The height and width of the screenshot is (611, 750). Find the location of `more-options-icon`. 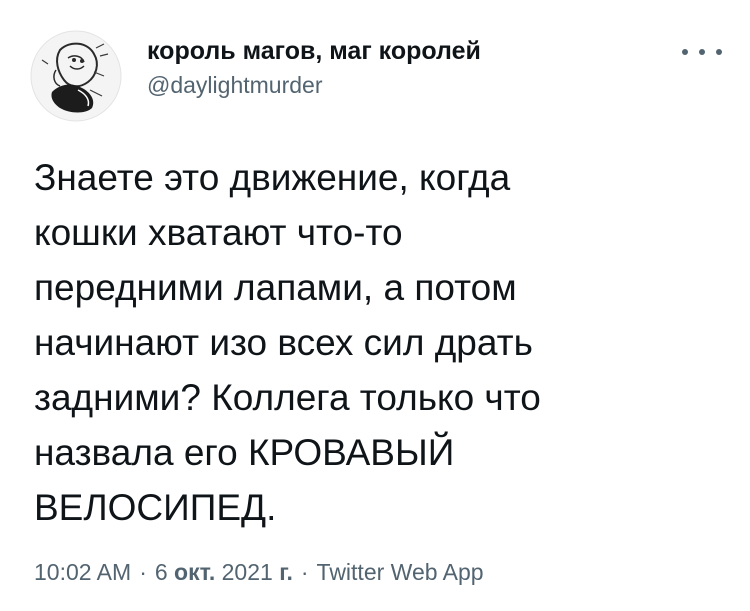

more-options-icon is located at coordinates (702, 52).